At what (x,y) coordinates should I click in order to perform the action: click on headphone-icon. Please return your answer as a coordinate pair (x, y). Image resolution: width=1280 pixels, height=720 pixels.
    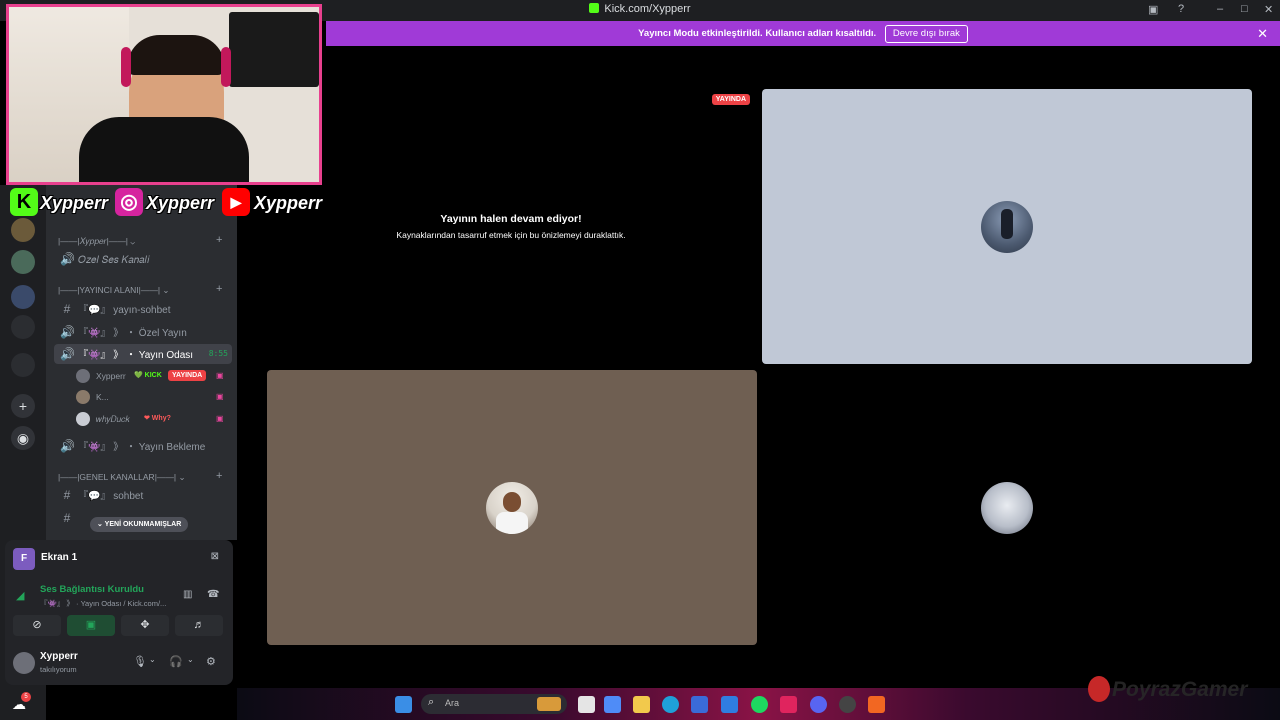
    Looking at the image, I should click on (126, 67).